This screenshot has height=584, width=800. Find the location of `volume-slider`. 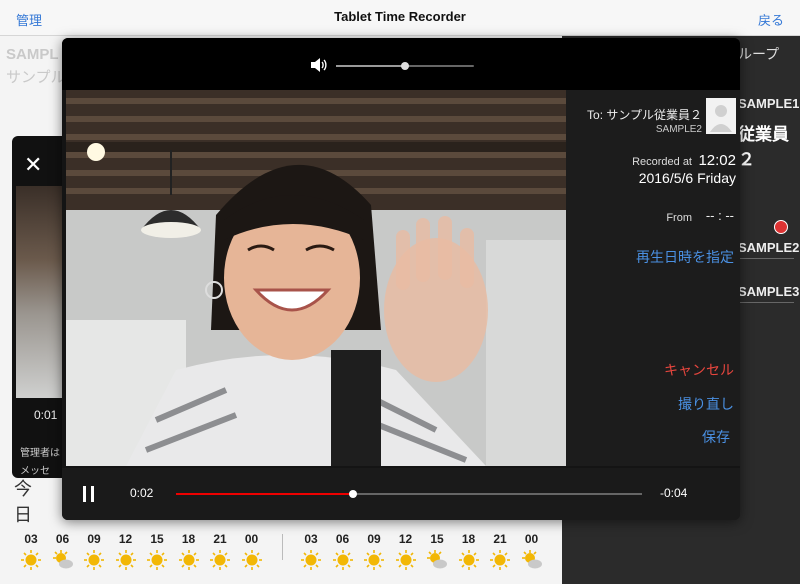

volume-slider is located at coordinates (405, 66).